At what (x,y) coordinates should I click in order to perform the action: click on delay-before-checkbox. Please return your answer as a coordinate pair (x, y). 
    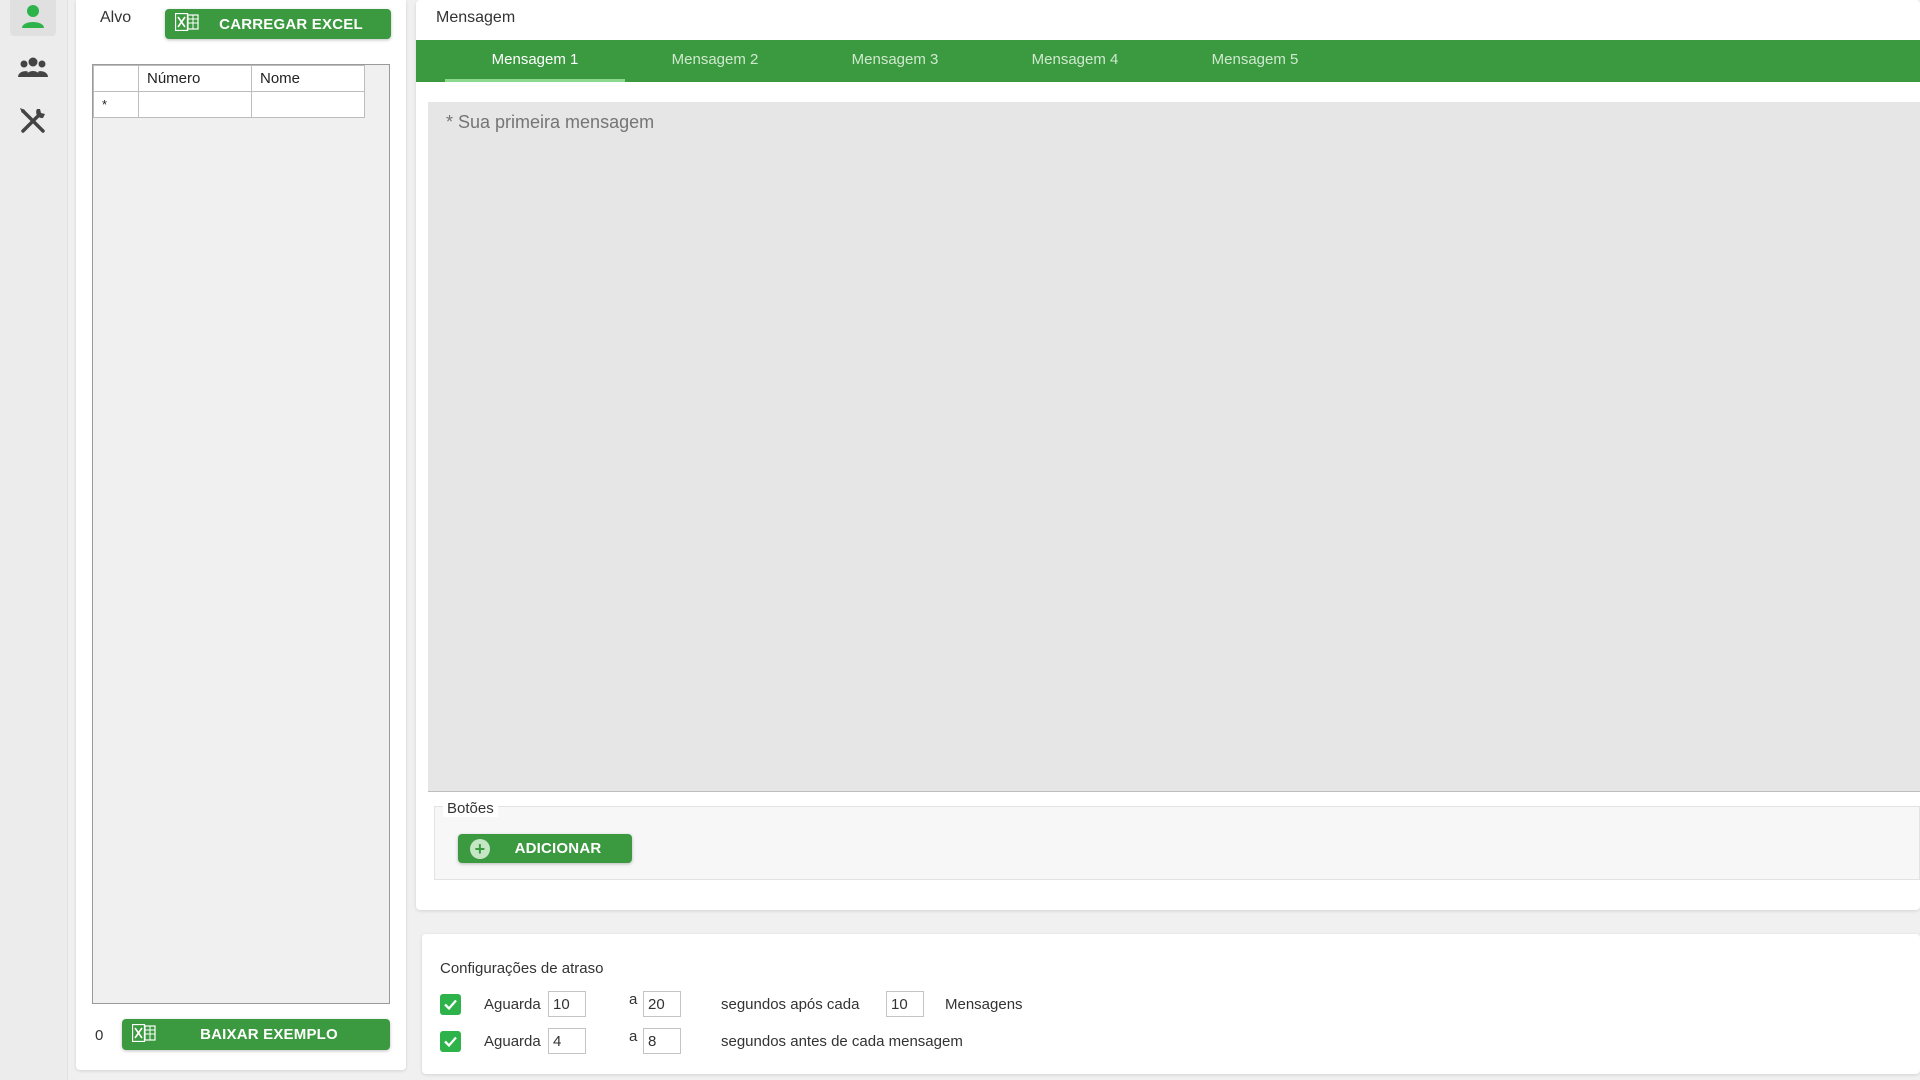
    Looking at the image, I should click on (450, 1041).